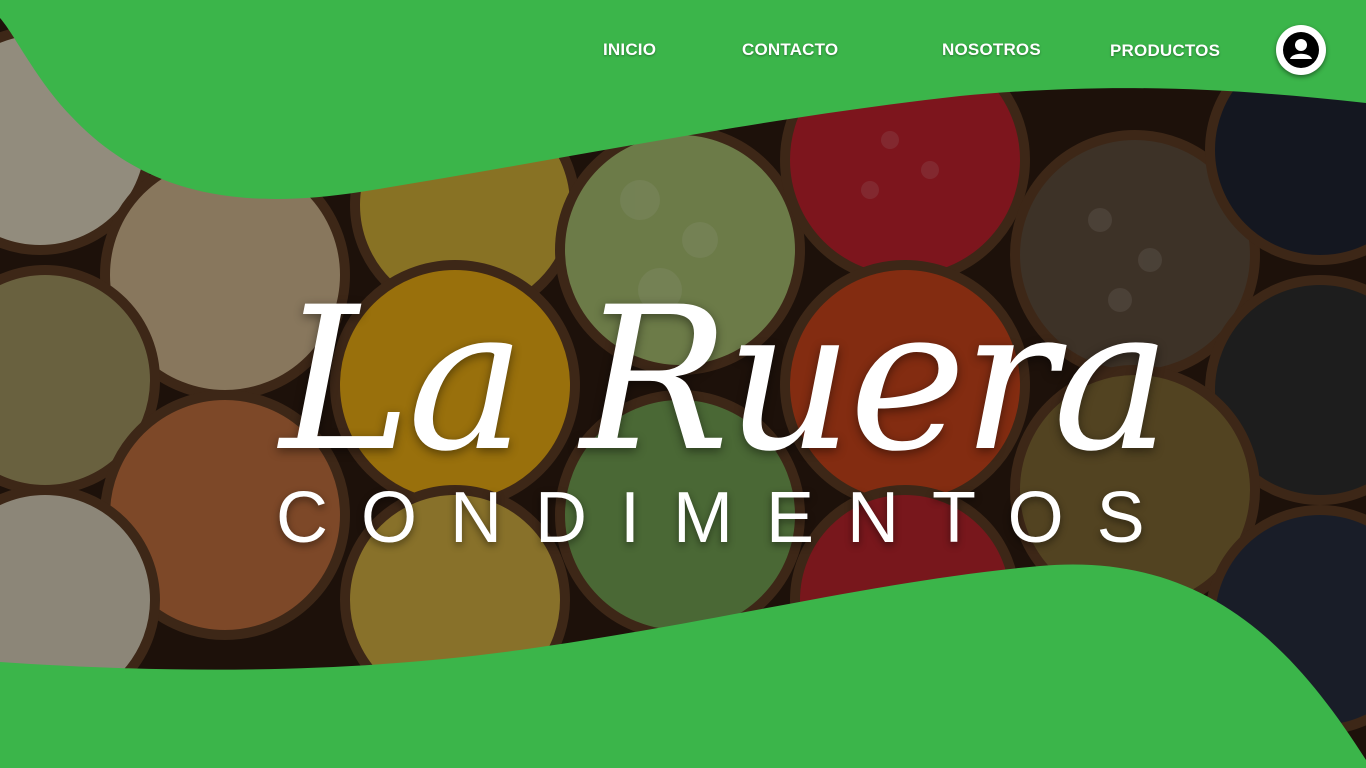  Describe the element at coordinates (991, 50) in the screenshot. I see `nav-link-nosotros: NOSOTROS` at that location.